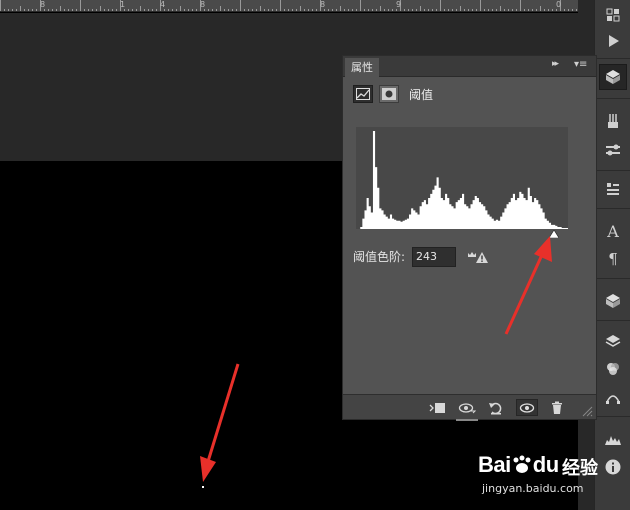 Image resolution: width=630 pixels, height=510 pixels. Describe the element at coordinates (379, 257) in the screenshot. I see `threshold-level-label: 阈值色阶:` at that location.